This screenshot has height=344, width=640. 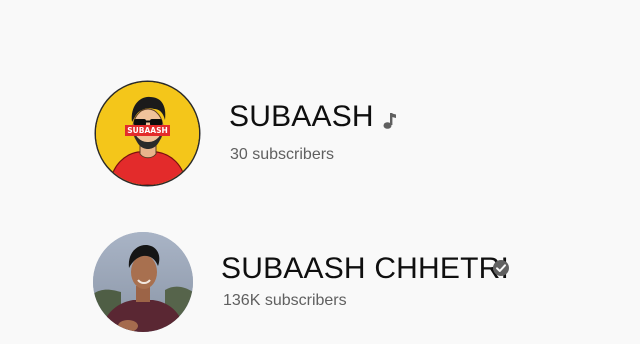 I want to click on channel-name: SUBAASH CHHETRI, so click(x=365, y=269).